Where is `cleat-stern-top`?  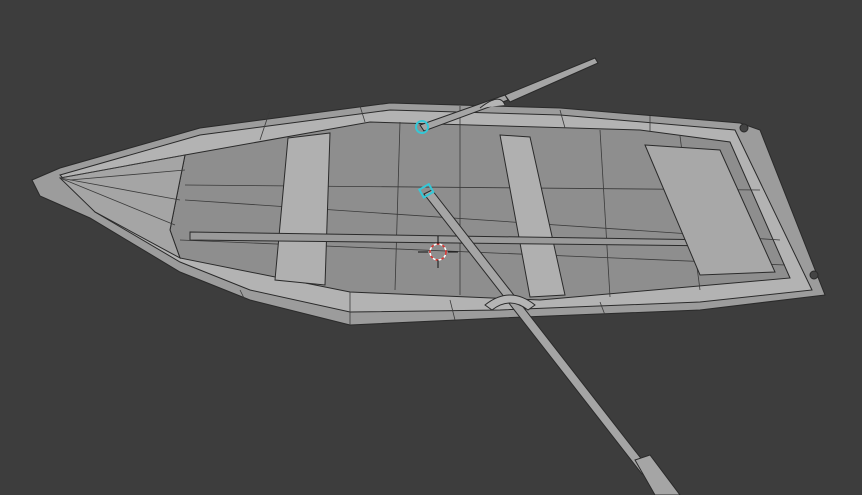
cleat-stern-top is located at coordinates (744, 128).